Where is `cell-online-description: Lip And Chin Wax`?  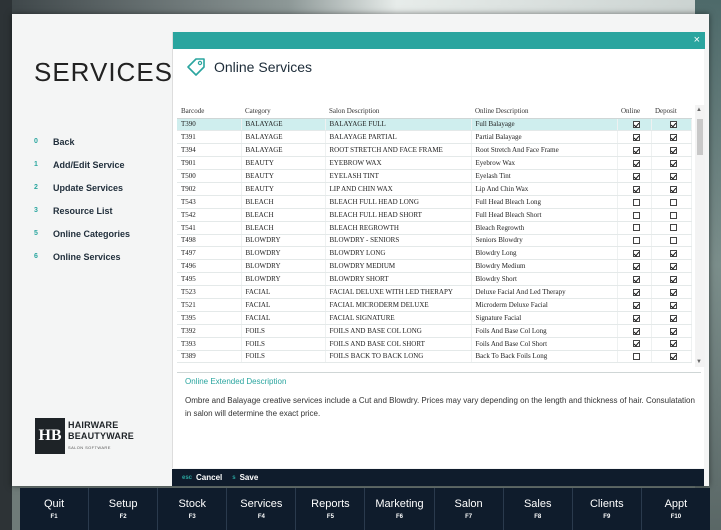 cell-online-description: Lip And Chin Wax is located at coordinates (544, 189).